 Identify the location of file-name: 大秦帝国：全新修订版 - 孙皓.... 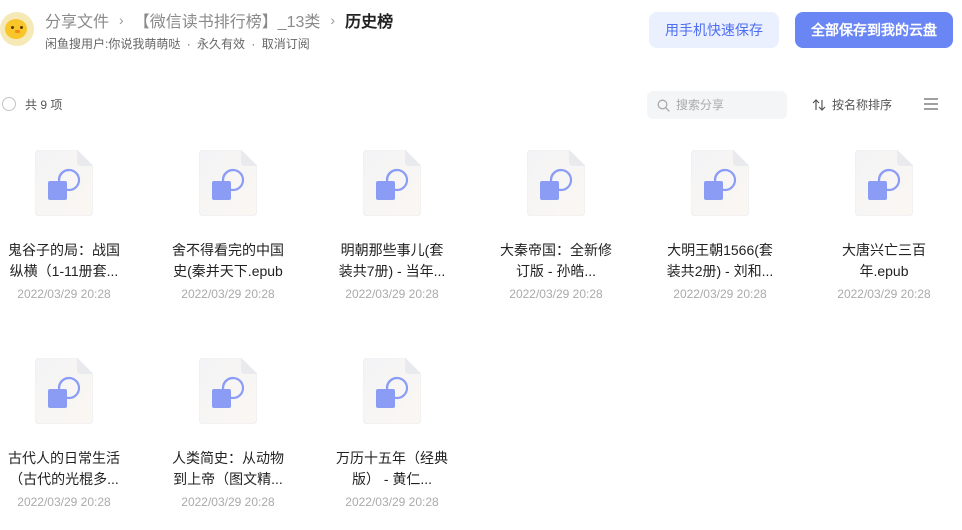
(556, 260).